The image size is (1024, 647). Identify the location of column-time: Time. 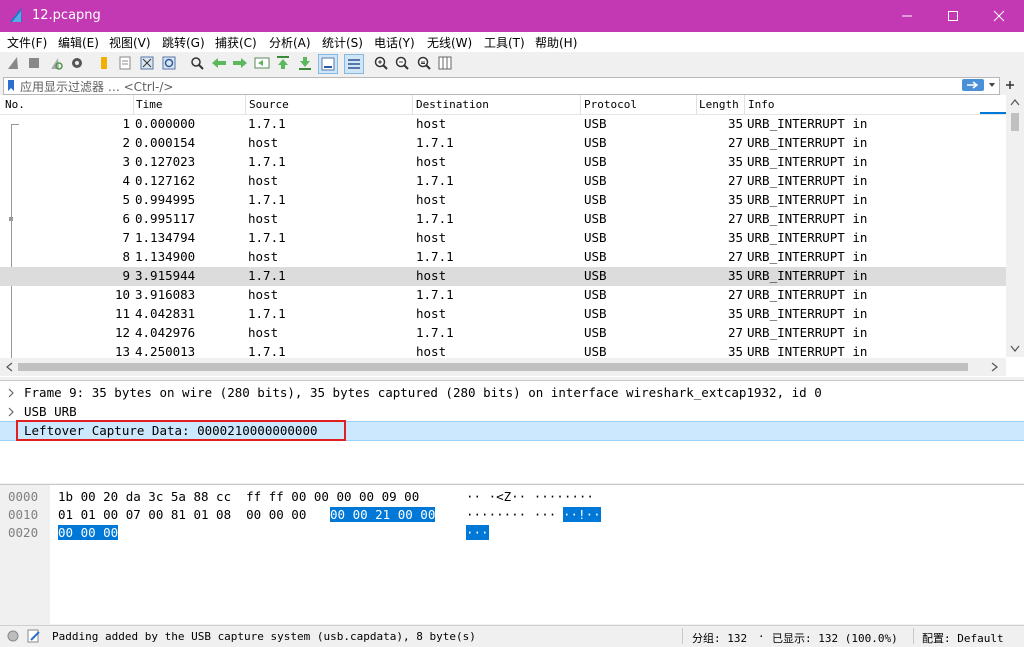
(149, 104).